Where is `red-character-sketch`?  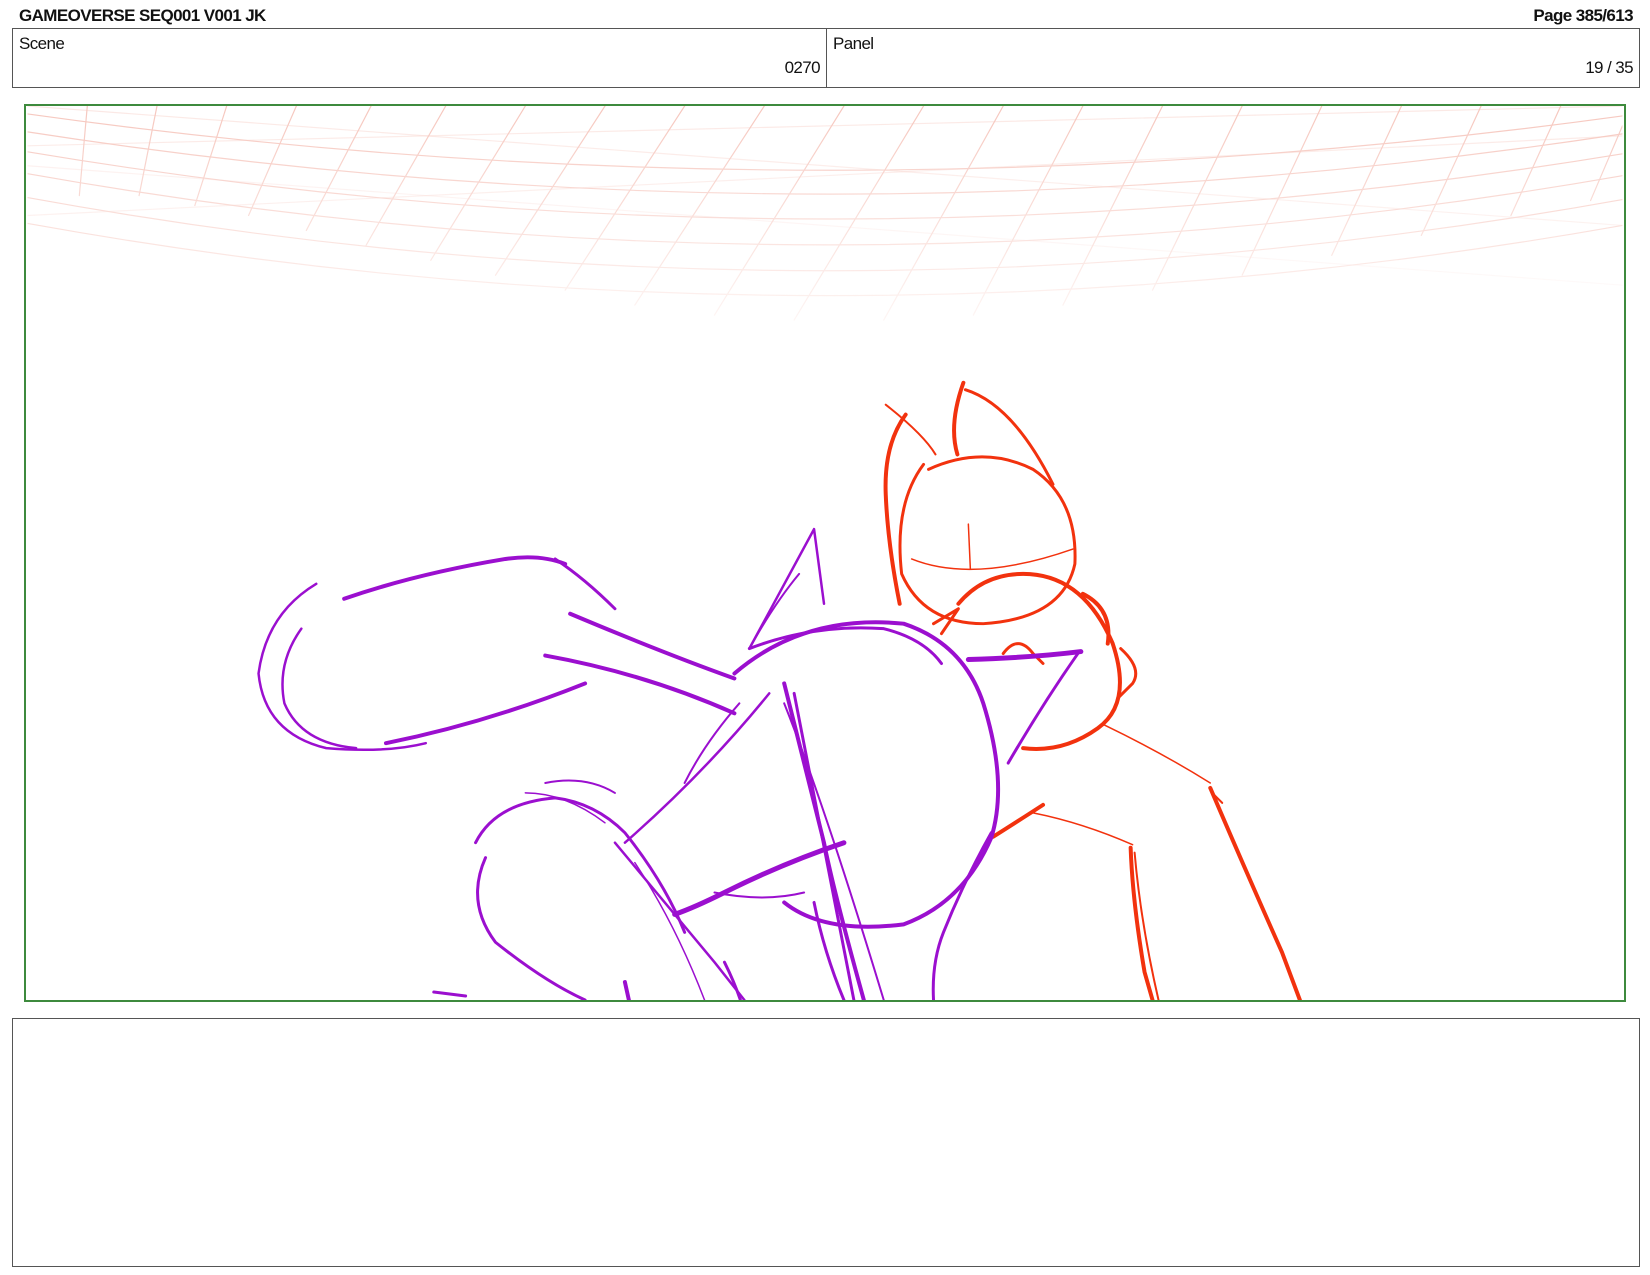 red-character-sketch is located at coordinates (1092, 690).